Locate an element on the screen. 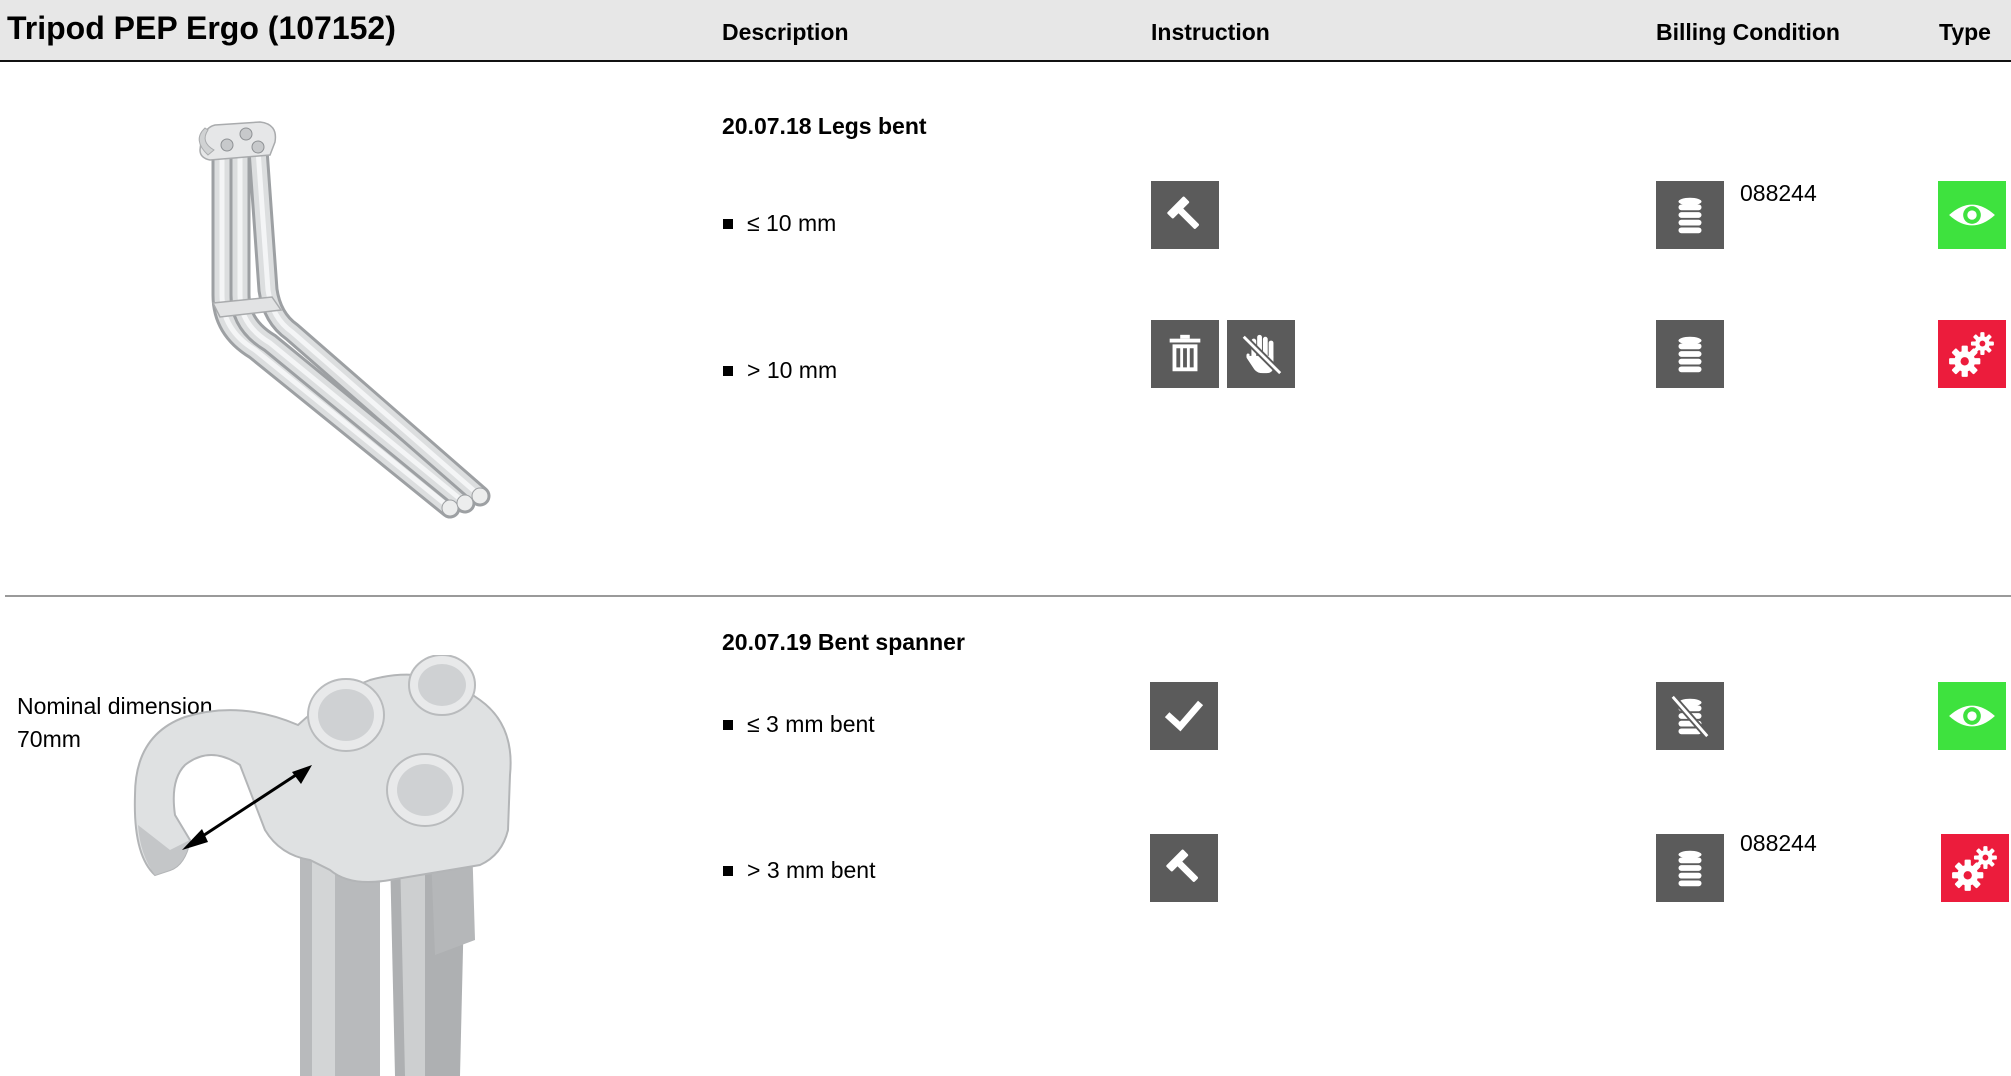 This screenshot has height=1076, width=2011. condition-text: > 3 mm bent is located at coordinates (811, 870).